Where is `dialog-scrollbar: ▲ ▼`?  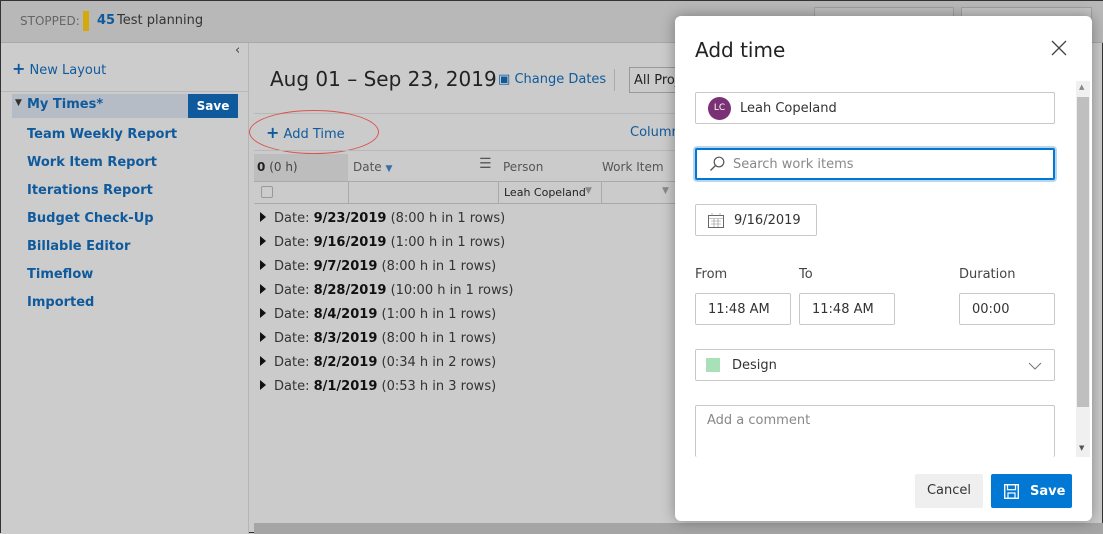 dialog-scrollbar: ▲ ▼ is located at coordinates (1083, 269).